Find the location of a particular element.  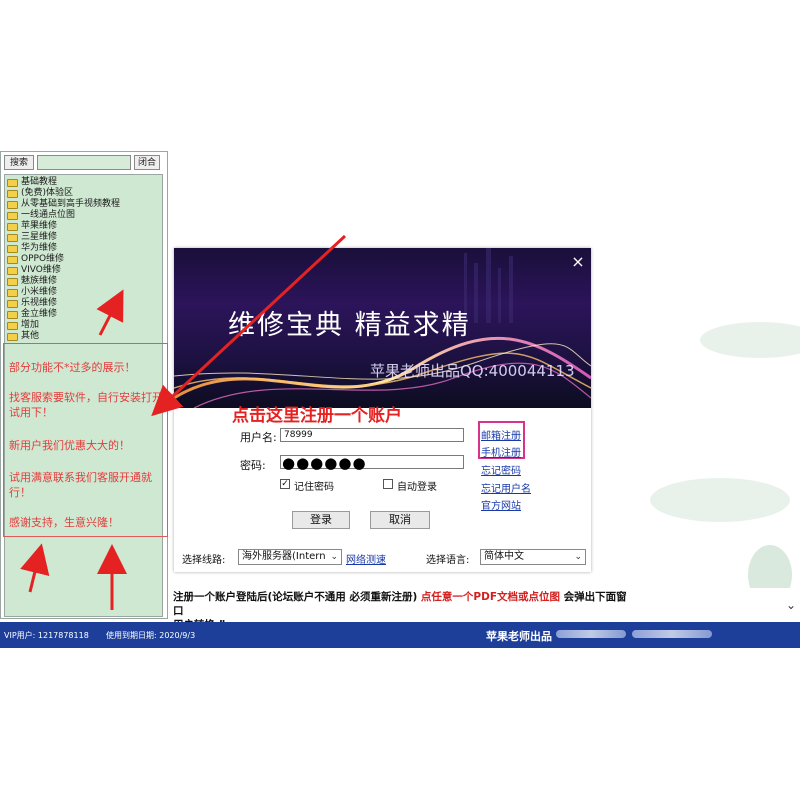

arrow-to-promo is located at coordinates (249, 325).